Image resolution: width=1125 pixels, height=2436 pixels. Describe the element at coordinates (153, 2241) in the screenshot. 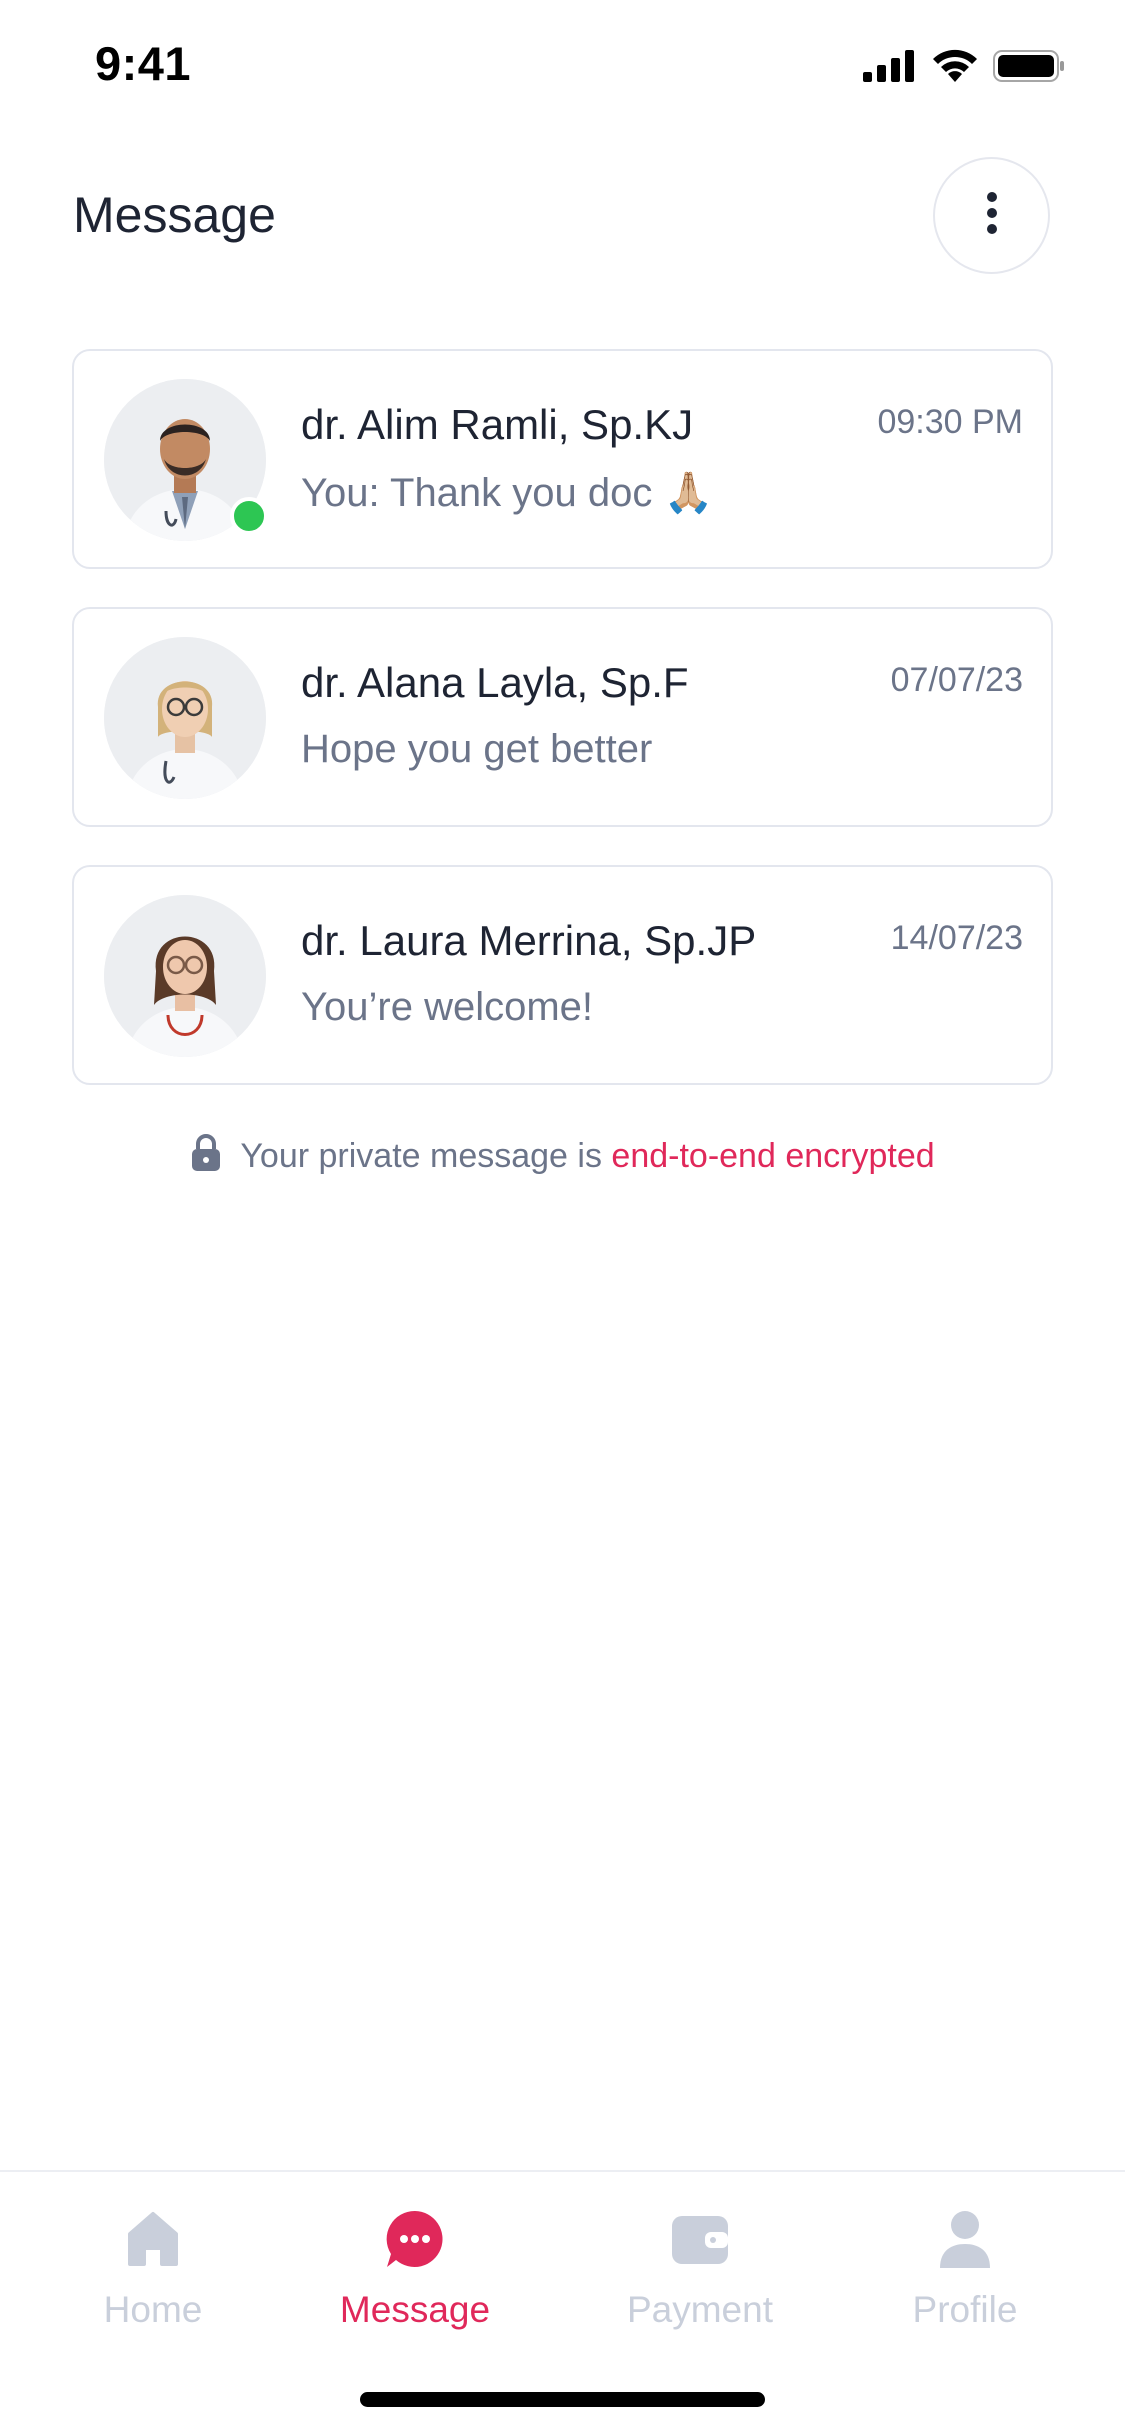

I see `home-icon` at that location.